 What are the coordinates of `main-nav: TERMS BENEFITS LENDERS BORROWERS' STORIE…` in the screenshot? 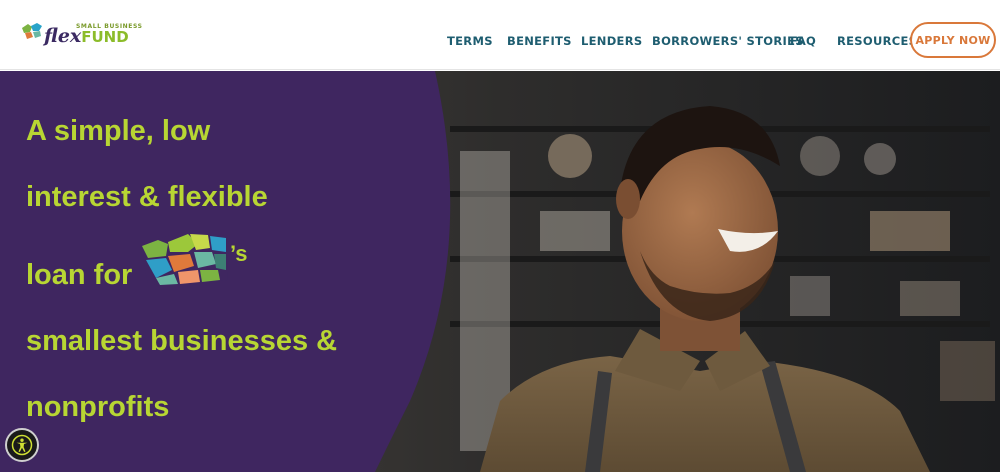 It's located at (500, 35).